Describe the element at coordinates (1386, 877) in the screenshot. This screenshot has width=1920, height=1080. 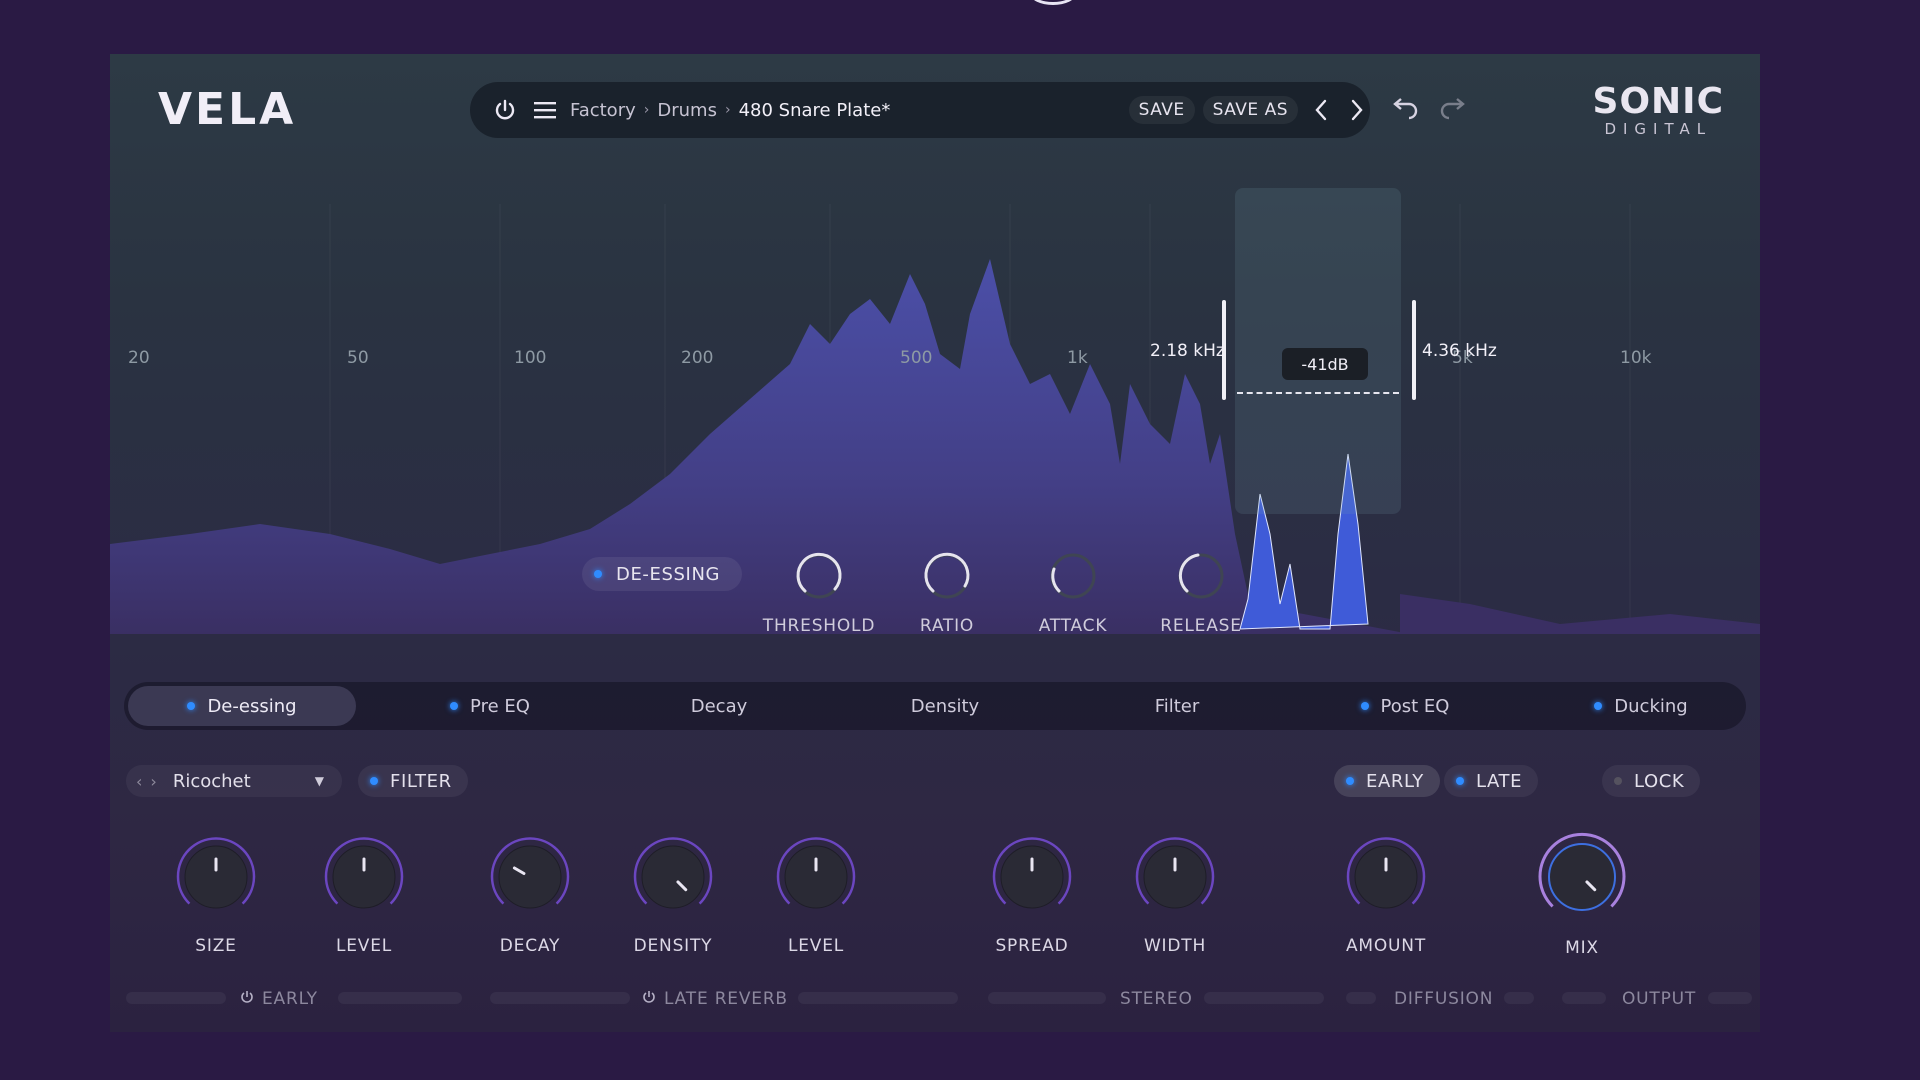
I see `amount-knob` at that location.